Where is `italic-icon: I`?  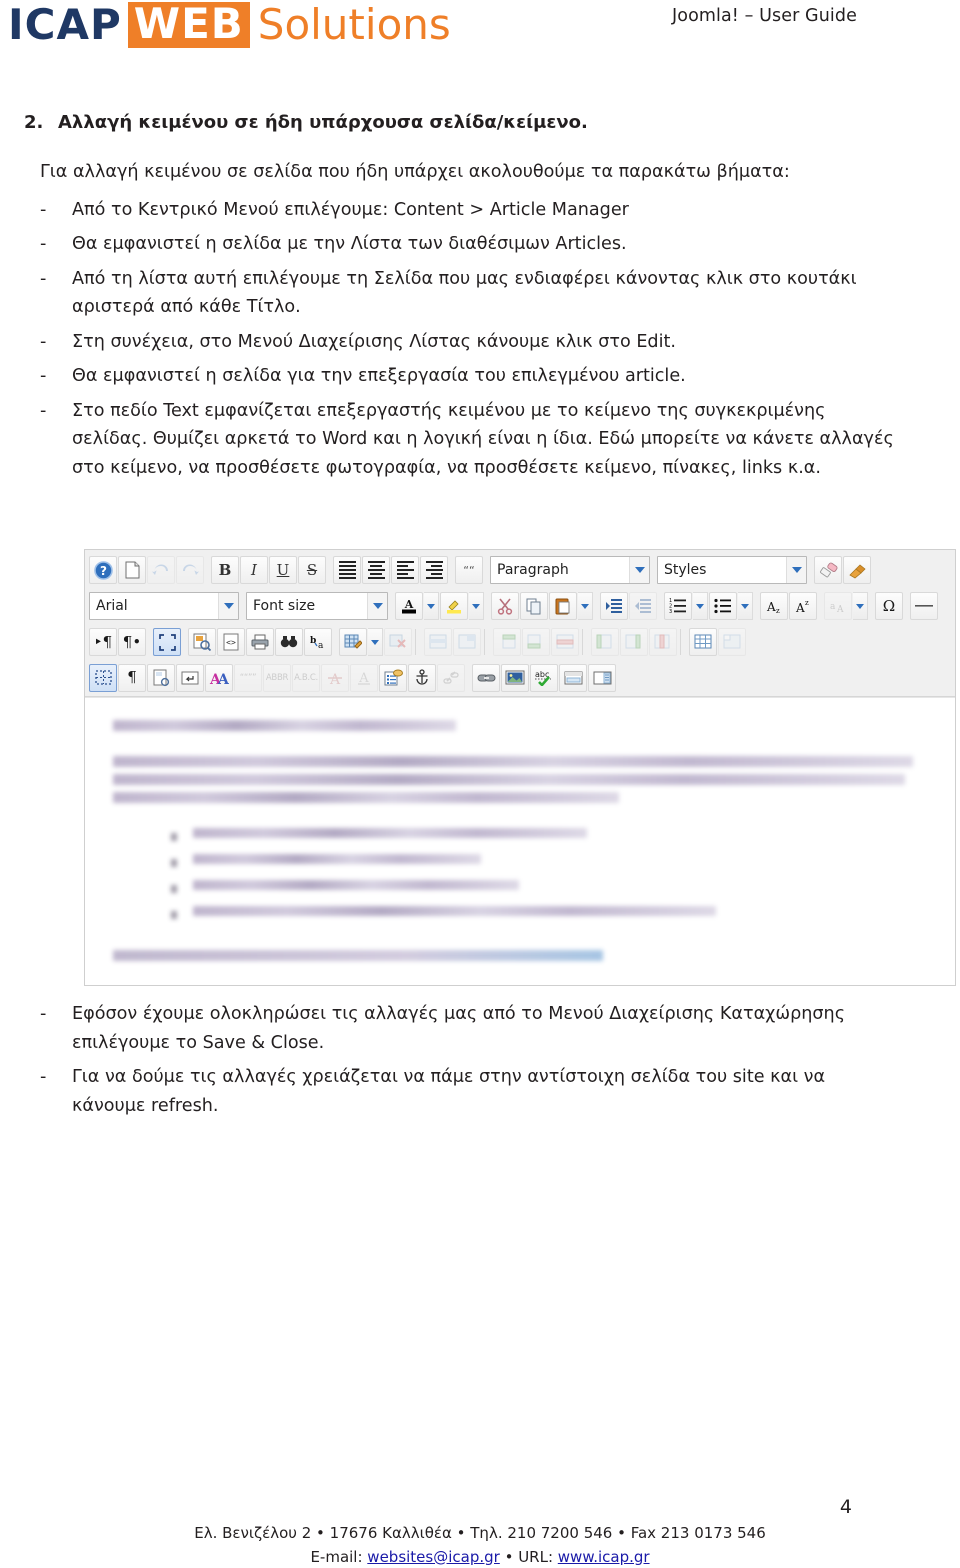
italic-icon: I is located at coordinates (254, 570).